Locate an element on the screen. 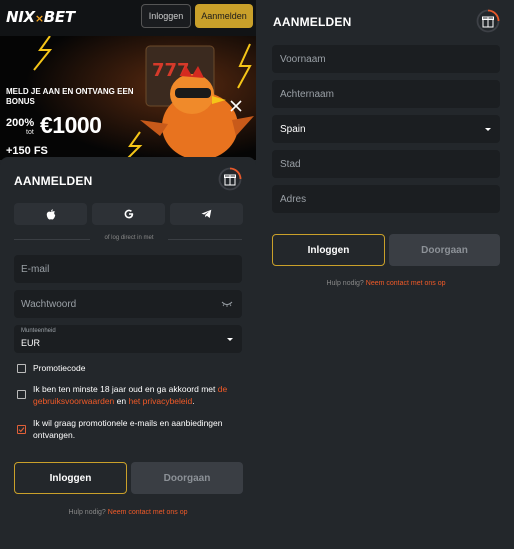 Image resolution: width=514 pixels, height=549 pixels. marketing-checkbox is located at coordinates (21, 429).